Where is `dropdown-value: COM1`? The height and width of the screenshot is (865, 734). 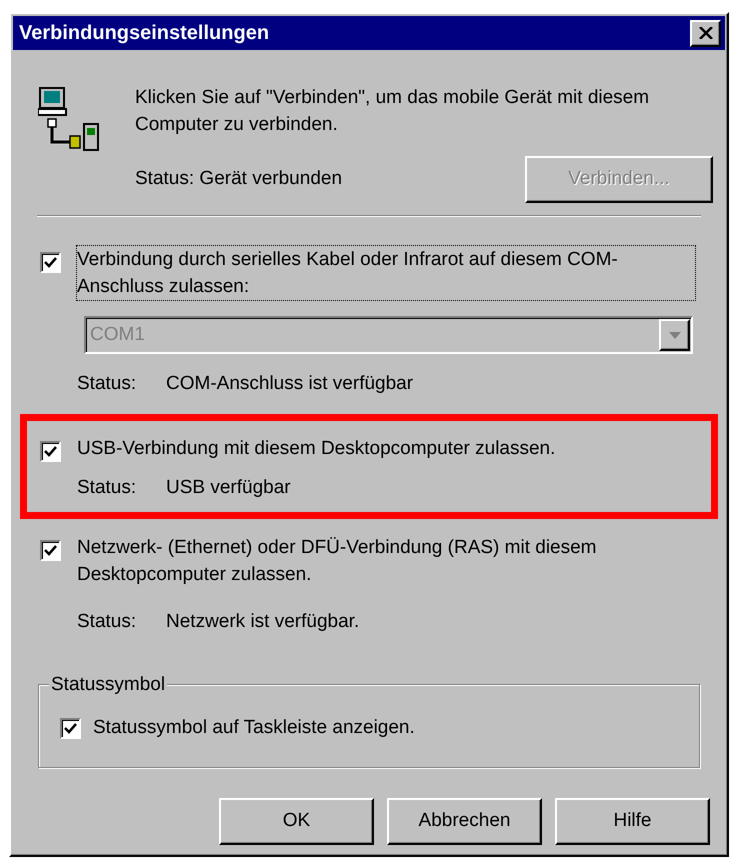 dropdown-value: COM1 is located at coordinates (117, 334).